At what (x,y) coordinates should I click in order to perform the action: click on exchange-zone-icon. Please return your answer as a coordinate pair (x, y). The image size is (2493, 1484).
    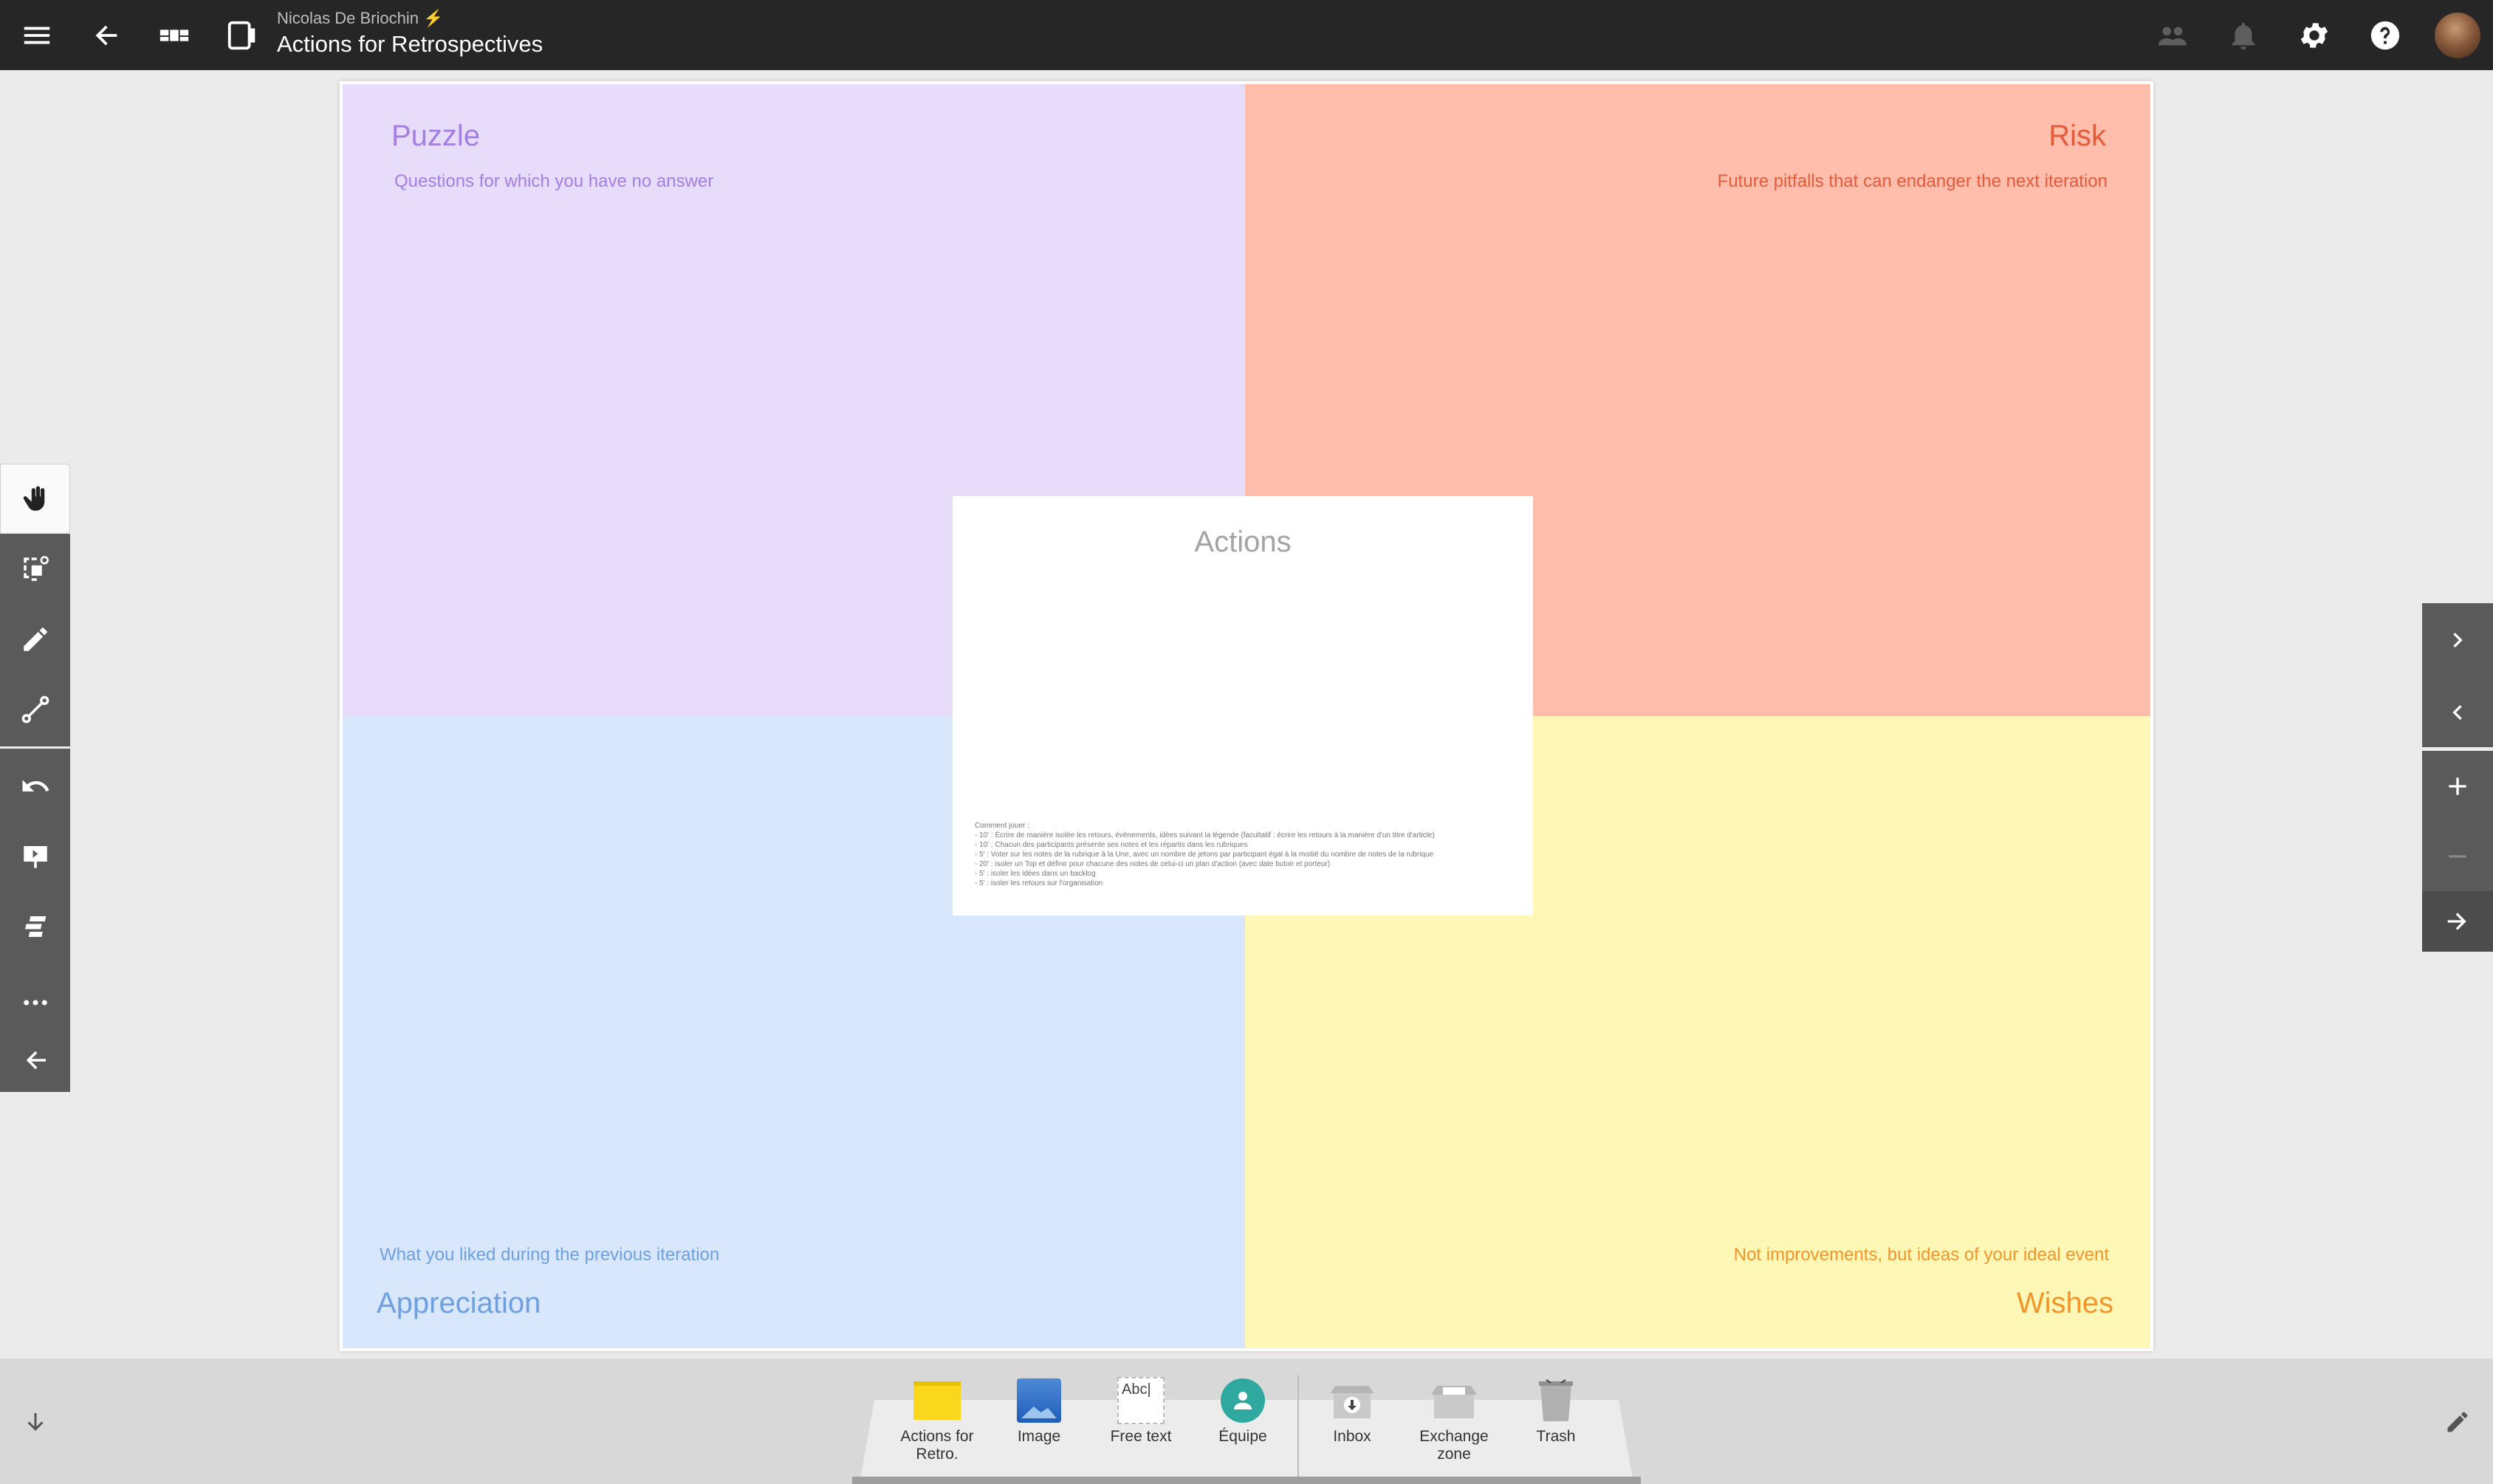
    Looking at the image, I should click on (1454, 1400).